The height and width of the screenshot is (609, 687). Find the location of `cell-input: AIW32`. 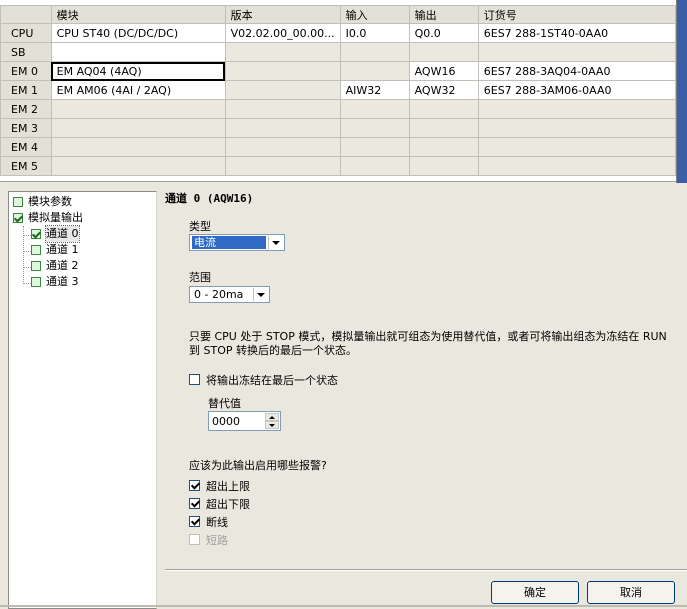

cell-input: AIW32 is located at coordinates (374, 90).